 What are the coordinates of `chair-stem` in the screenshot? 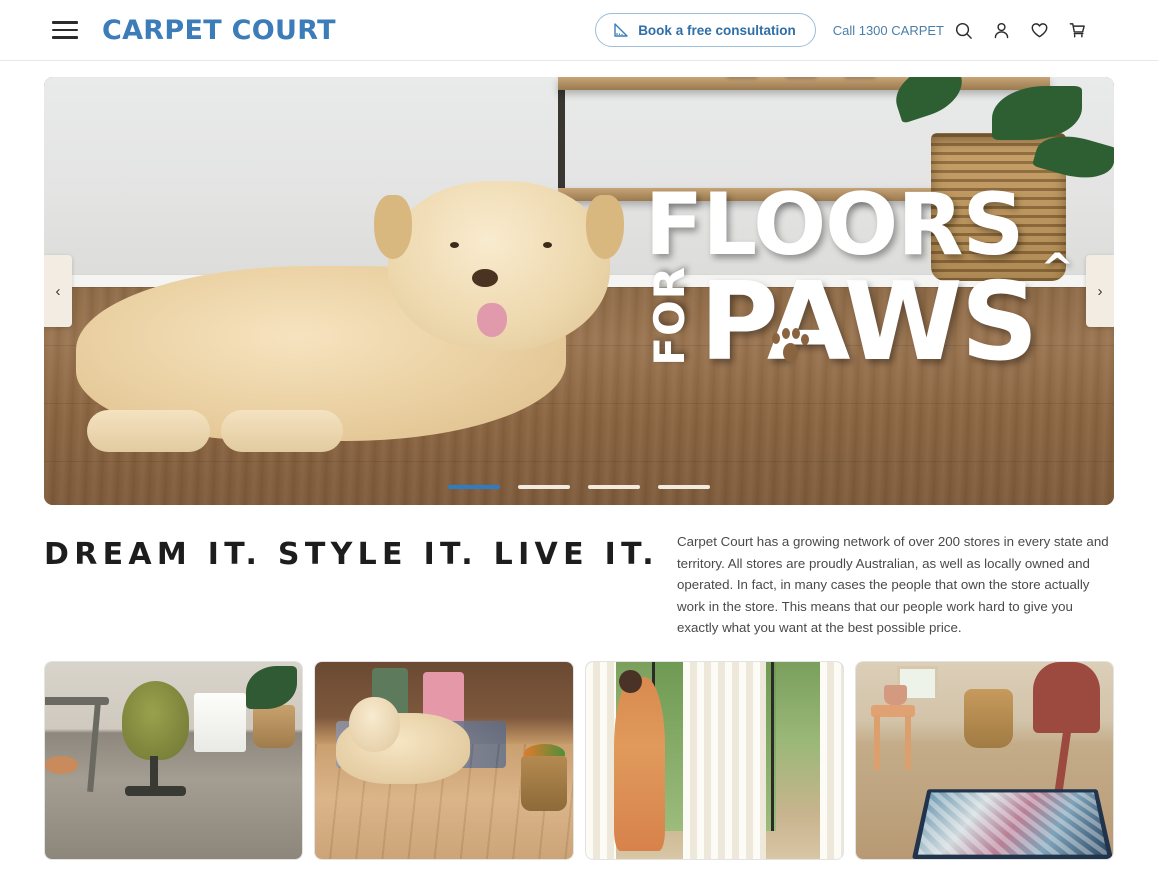 It's located at (154, 773).